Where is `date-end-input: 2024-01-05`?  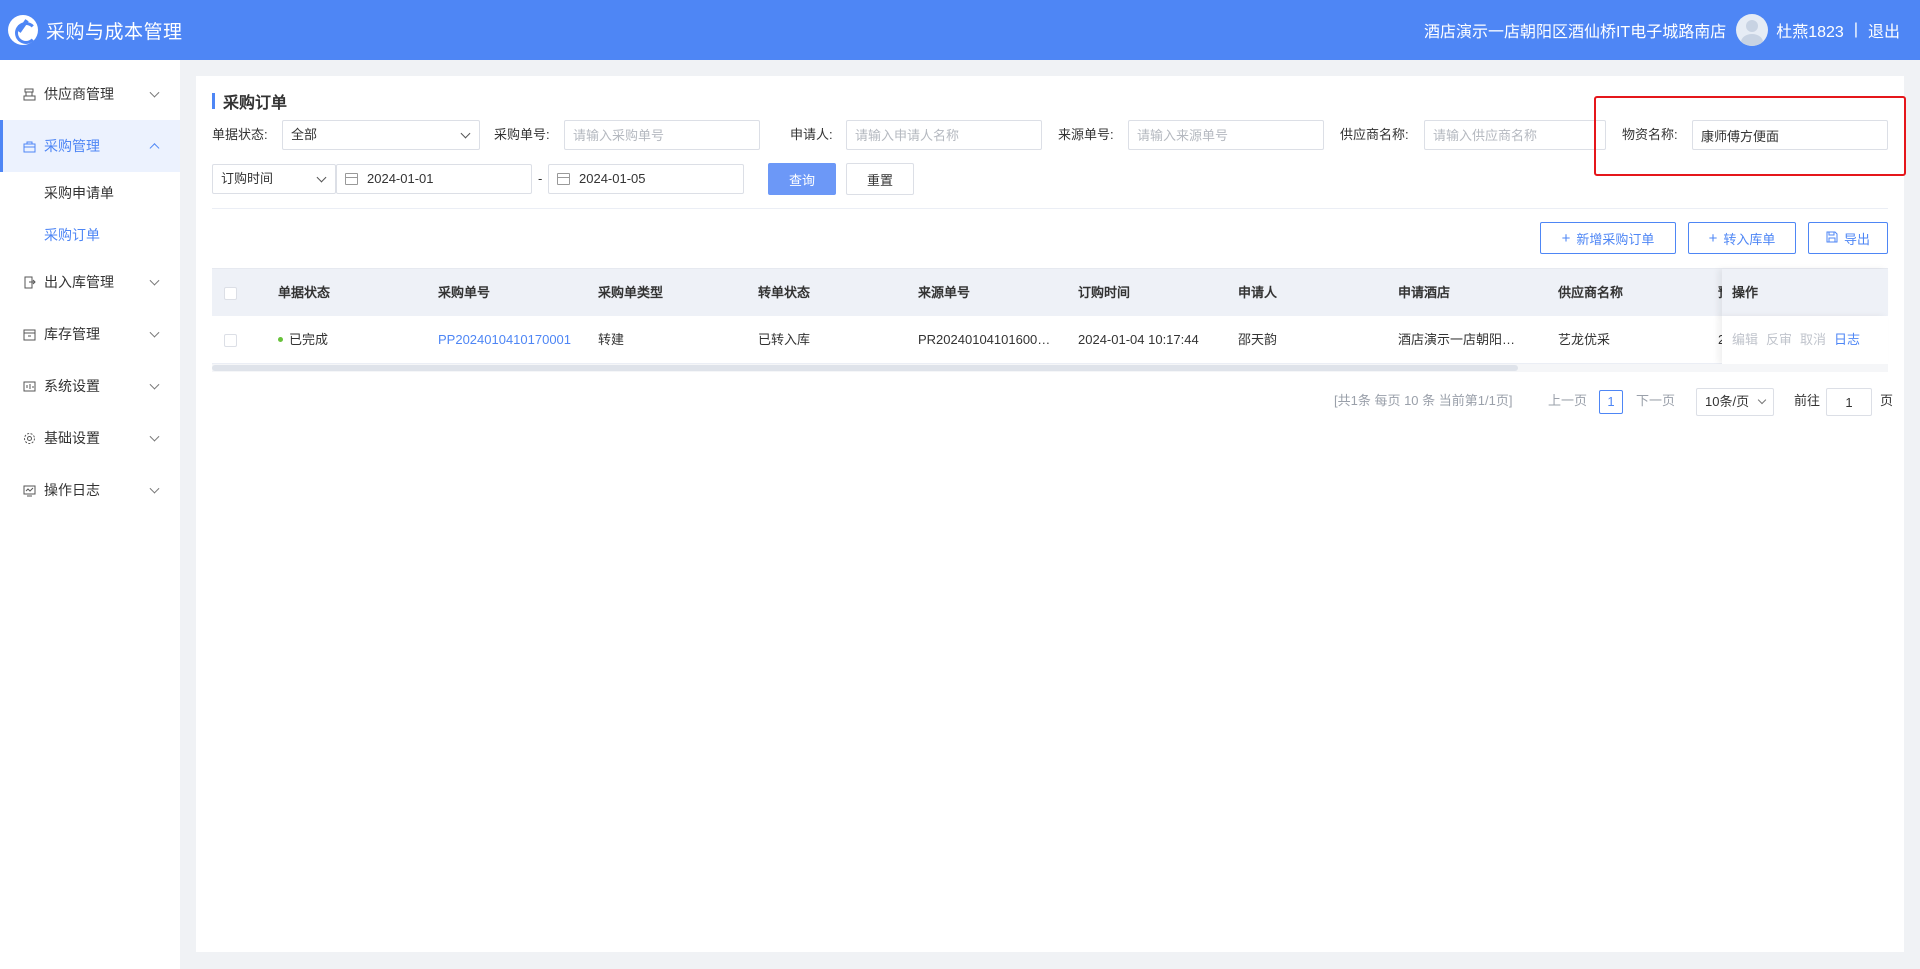 date-end-input: 2024-01-05 is located at coordinates (646, 179).